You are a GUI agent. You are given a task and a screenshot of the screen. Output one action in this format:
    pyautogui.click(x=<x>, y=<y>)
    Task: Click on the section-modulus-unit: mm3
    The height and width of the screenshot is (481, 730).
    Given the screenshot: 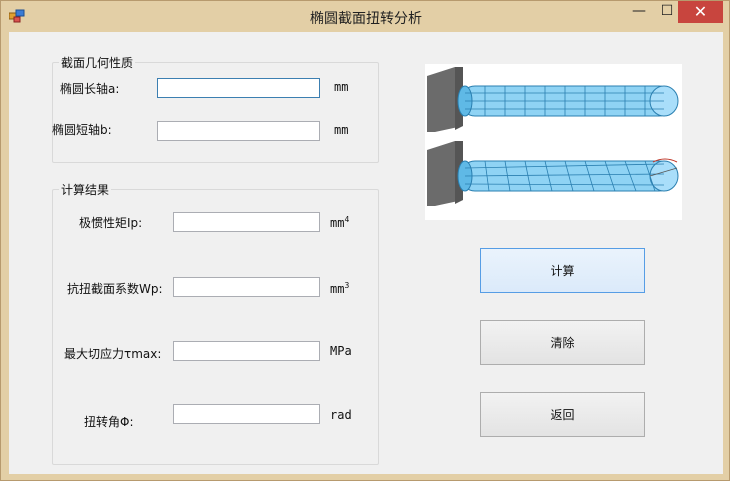 What is the action you would take?
    pyautogui.click(x=340, y=288)
    